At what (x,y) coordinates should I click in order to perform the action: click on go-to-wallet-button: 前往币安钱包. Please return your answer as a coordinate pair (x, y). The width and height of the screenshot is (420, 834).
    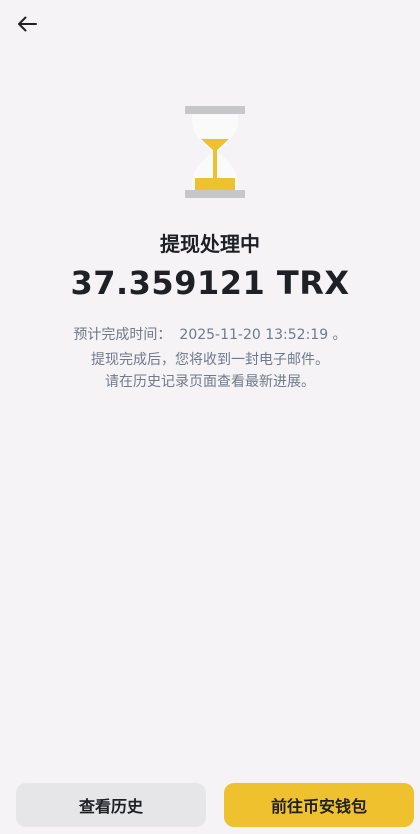
    Looking at the image, I should click on (319, 805).